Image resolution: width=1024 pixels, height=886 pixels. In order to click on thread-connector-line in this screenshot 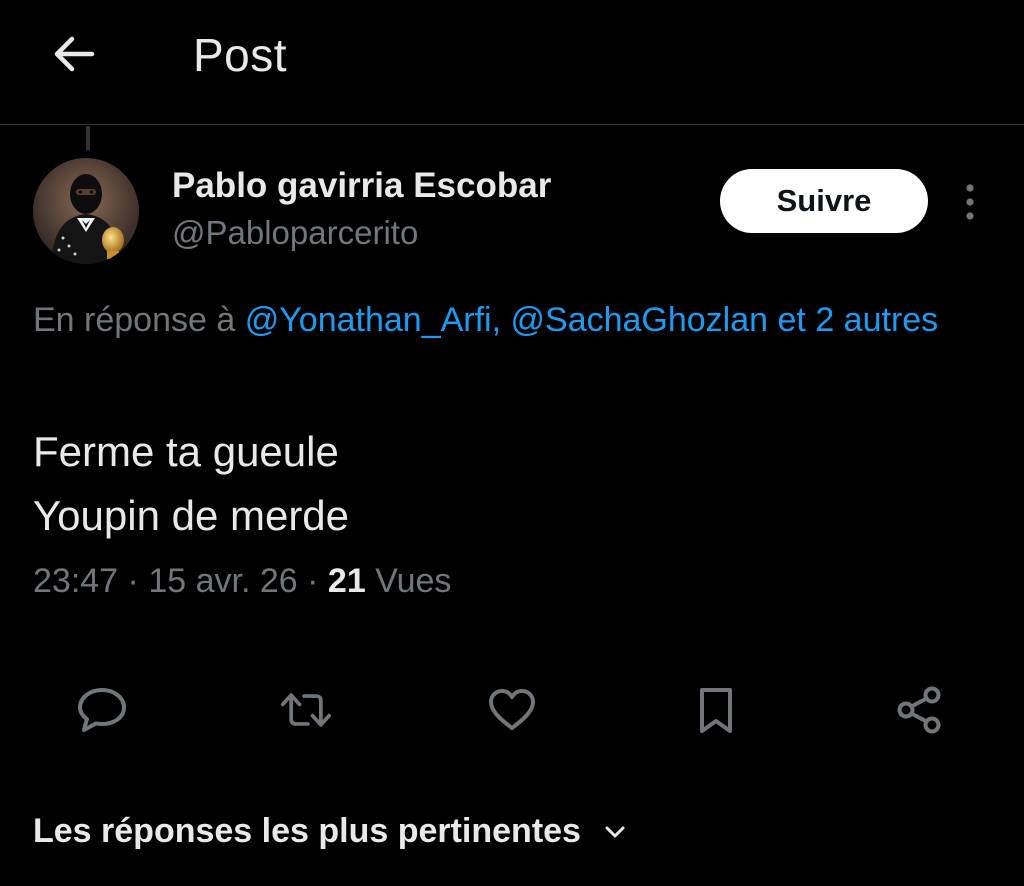, I will do `click(88, 138)`.